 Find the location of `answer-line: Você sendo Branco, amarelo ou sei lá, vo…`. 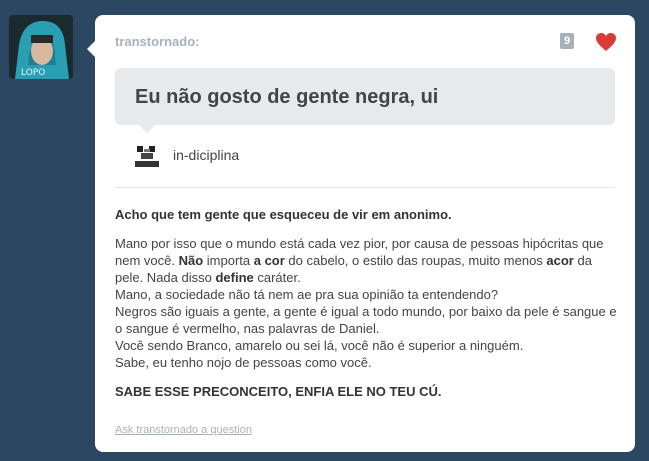

answer-line: Você sendo Branco, amarelo ou sei lá, vo… is located at coordinates (319, 345).